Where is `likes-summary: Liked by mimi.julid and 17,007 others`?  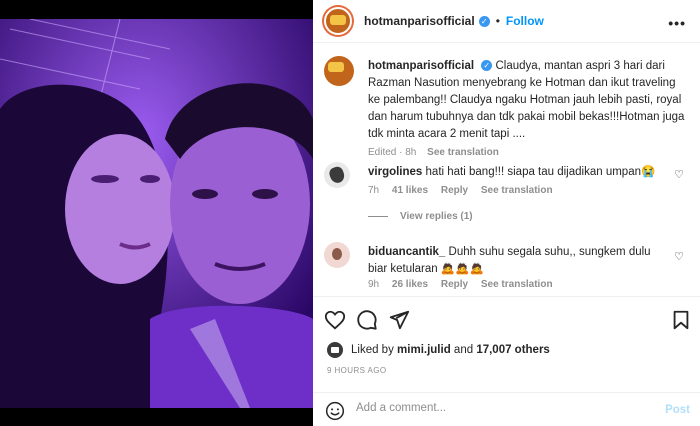
likes-summary: Liked by mimi.julid and 17,007 others is located at coordinates (438, 350).